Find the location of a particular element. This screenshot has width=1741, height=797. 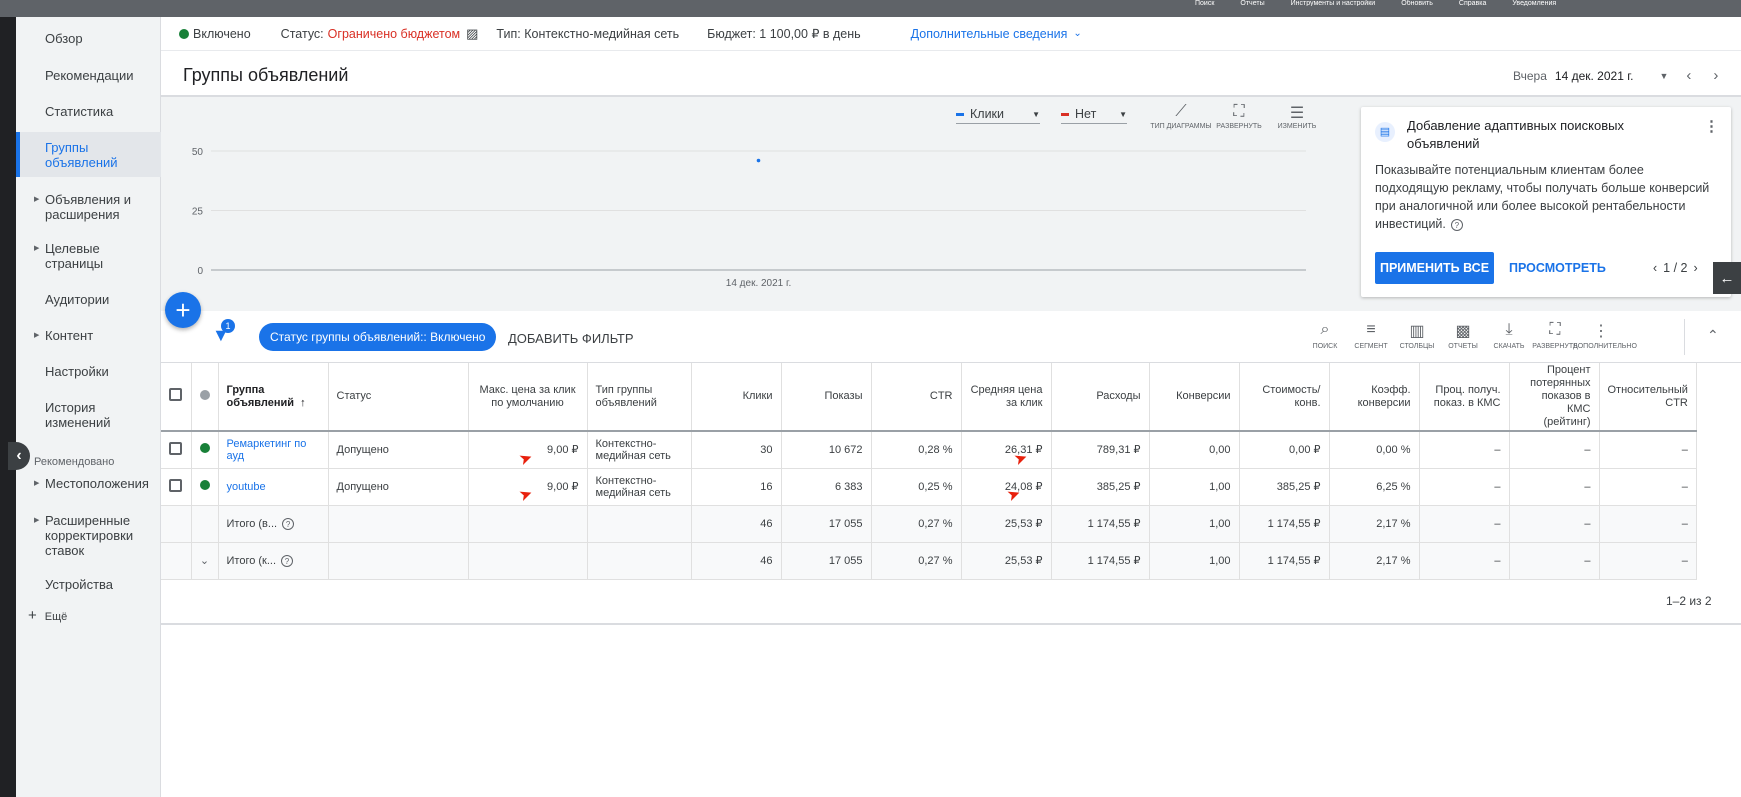

topnav-search: Поиск is located at coordinates (1204, 3).